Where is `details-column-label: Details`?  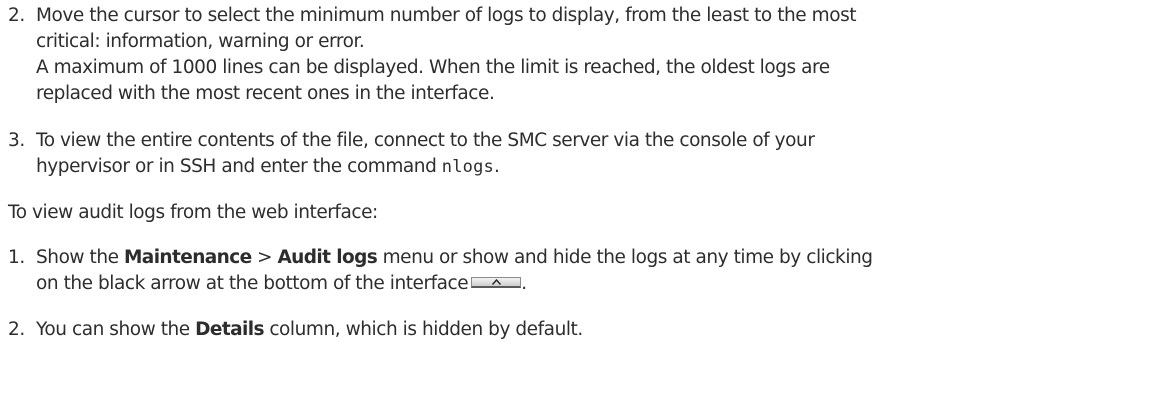
details-column-label: Details is located at coordinates (229, 329).